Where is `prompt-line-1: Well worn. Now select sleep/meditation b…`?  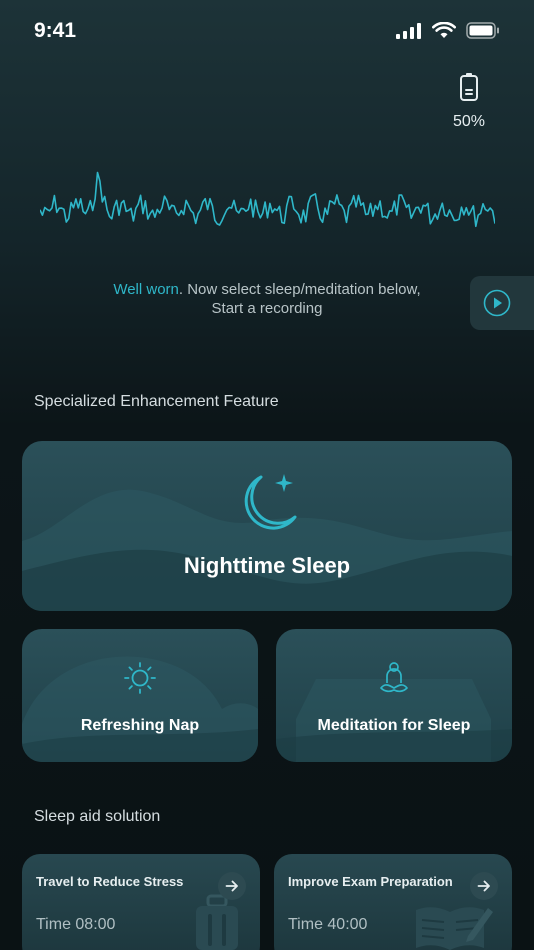
prompt-line-1: Well worn. Now select sleep/meditation b… is located at coordinates (267, 289).